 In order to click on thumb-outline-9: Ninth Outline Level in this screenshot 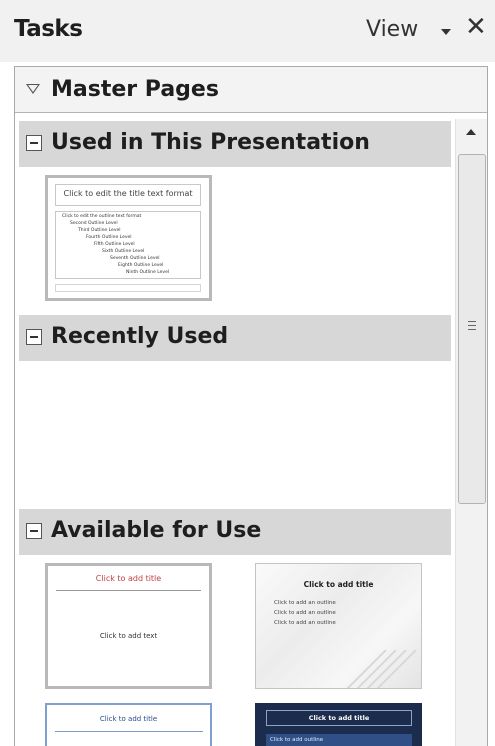, I will do `click(148, 272)`.